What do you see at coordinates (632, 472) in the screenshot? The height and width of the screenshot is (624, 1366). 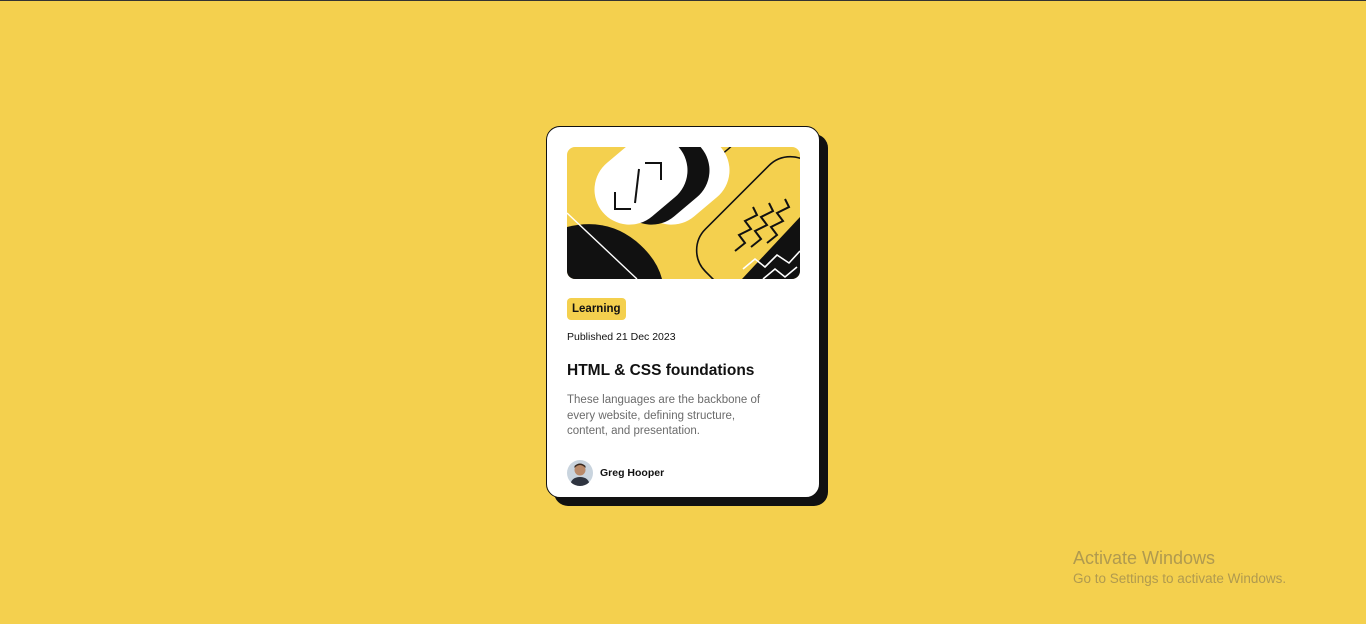 I see `author-name: Greg Hooper` at bounding box center [632, 472].